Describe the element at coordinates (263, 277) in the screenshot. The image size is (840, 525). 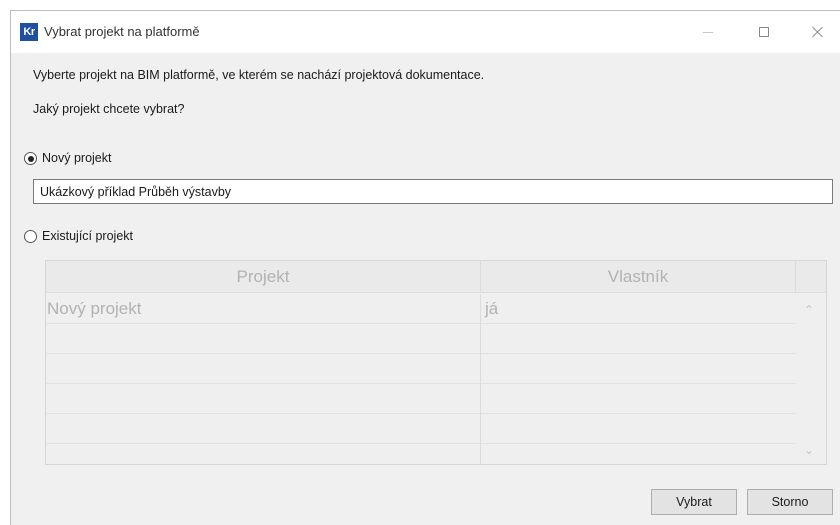
I see `column-header-project: Projekt` at that location.